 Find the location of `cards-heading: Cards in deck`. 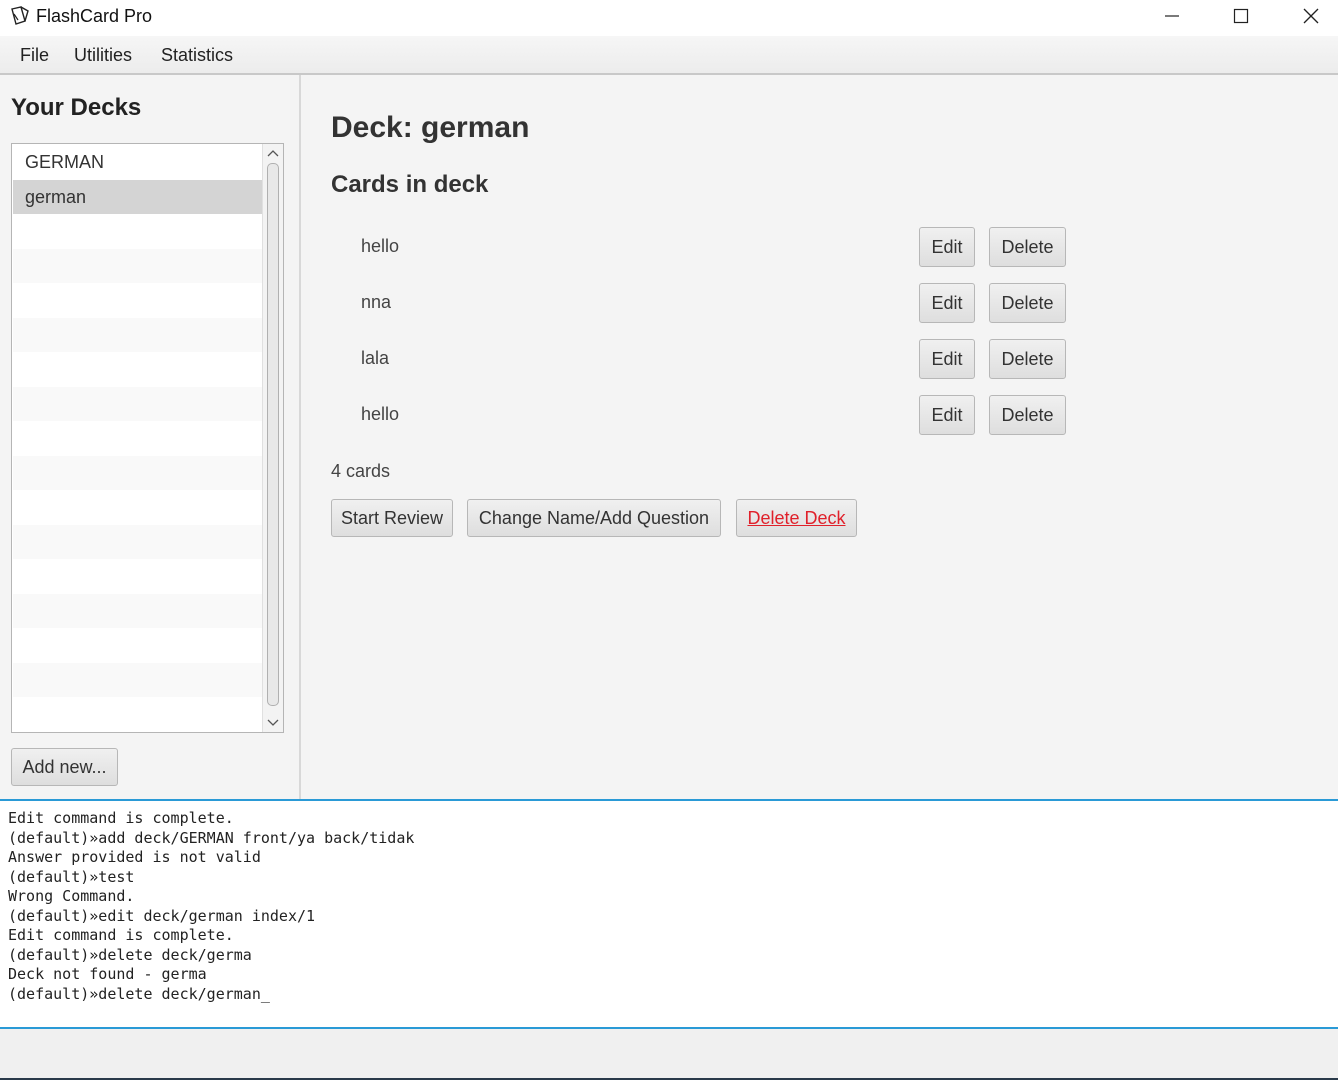

cards-heading: Cards in deck is located at coordinates (410, 184).